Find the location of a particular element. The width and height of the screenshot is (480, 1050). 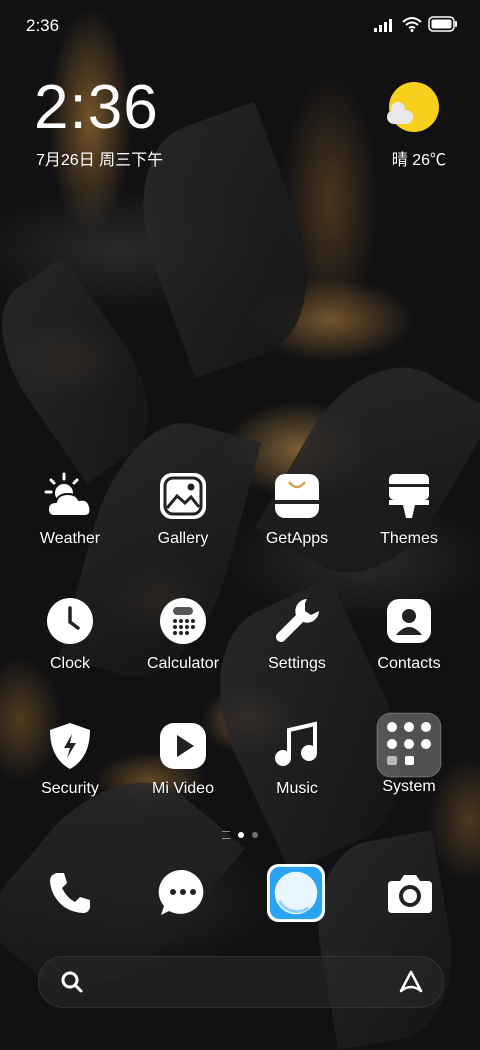

wallpaper-leaf is located at coordinates (225, 240).